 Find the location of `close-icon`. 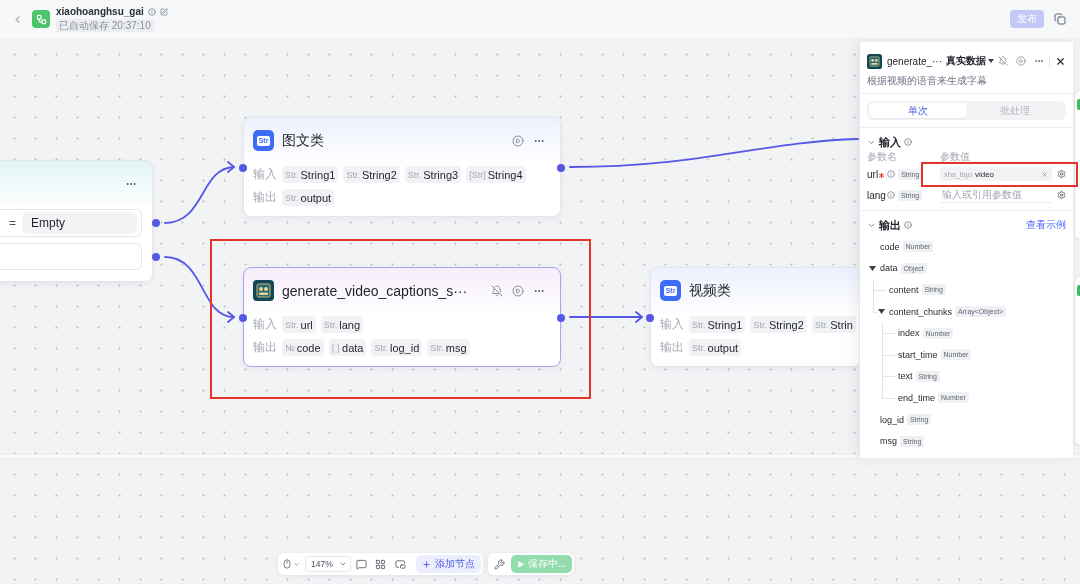

close-icon is located at coordinates (1060, 61).